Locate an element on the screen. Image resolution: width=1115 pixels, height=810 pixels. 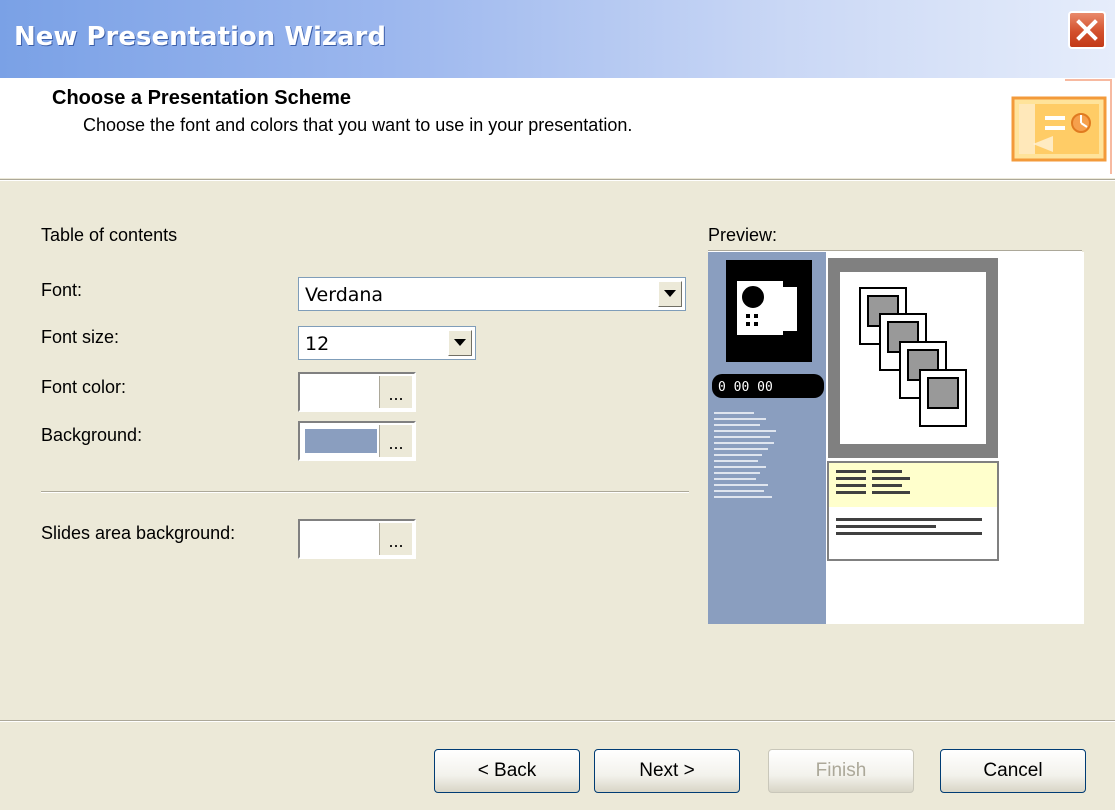
font-size-select-value: 12 is located at coordinates (317, 344).